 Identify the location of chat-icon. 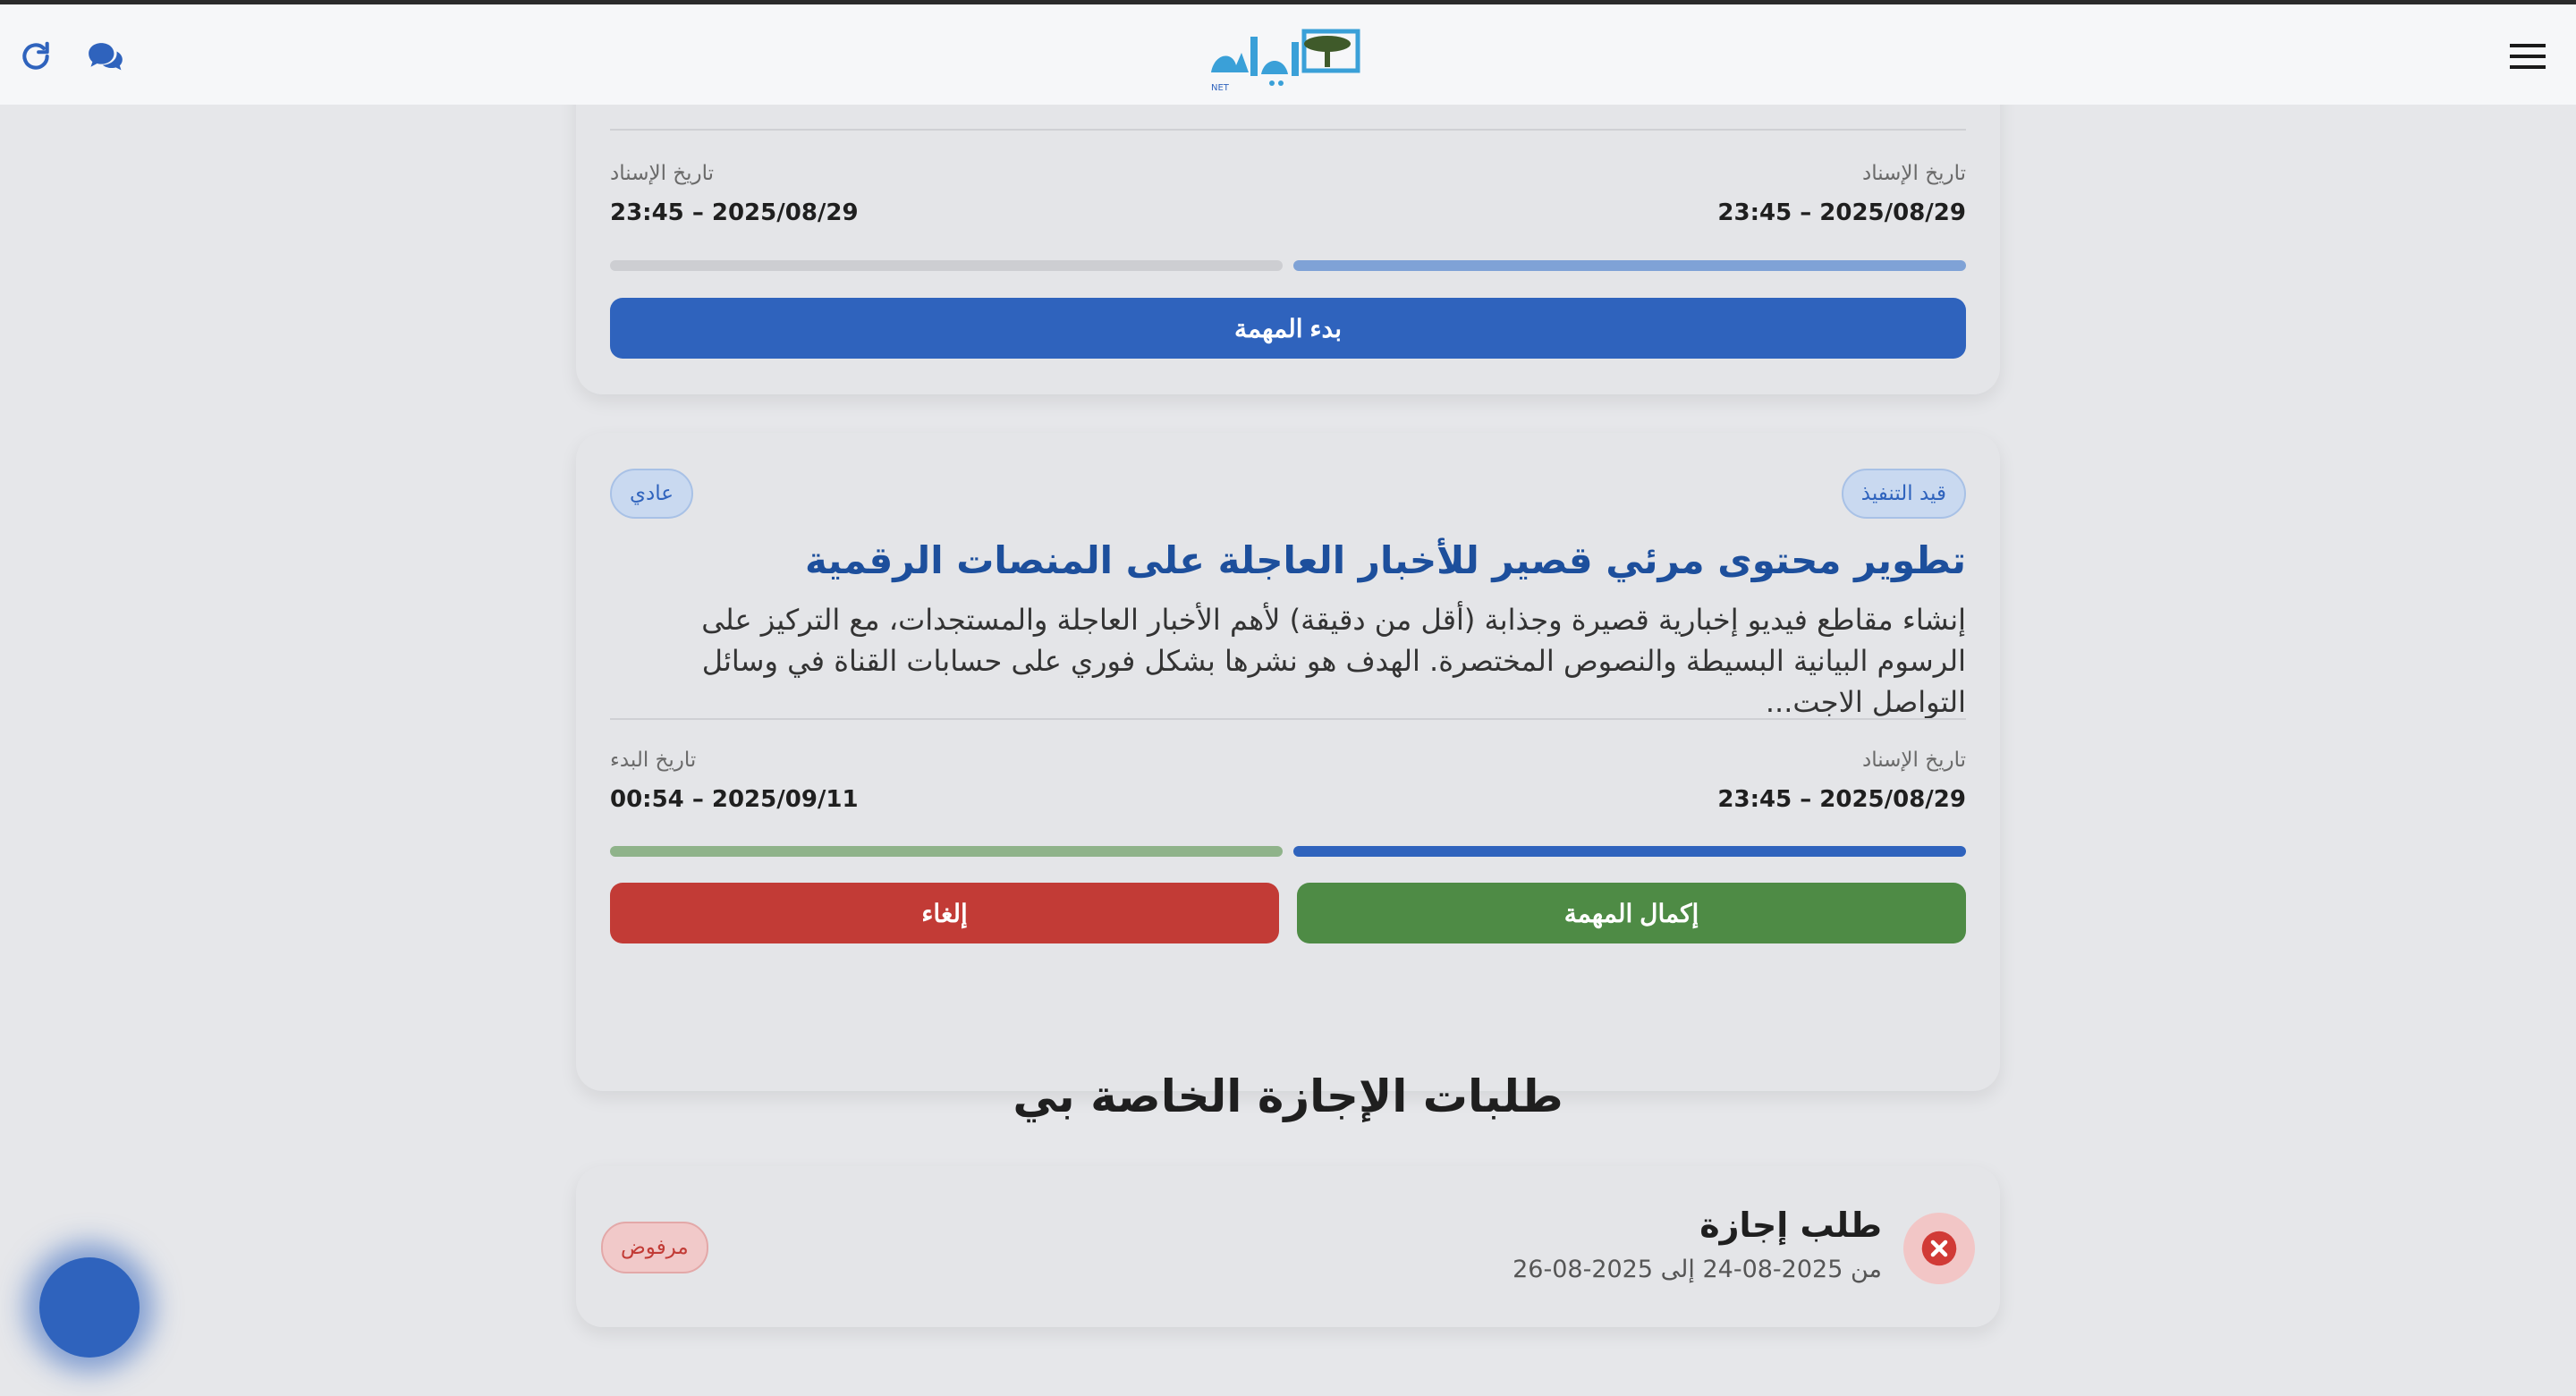
(106, 57).